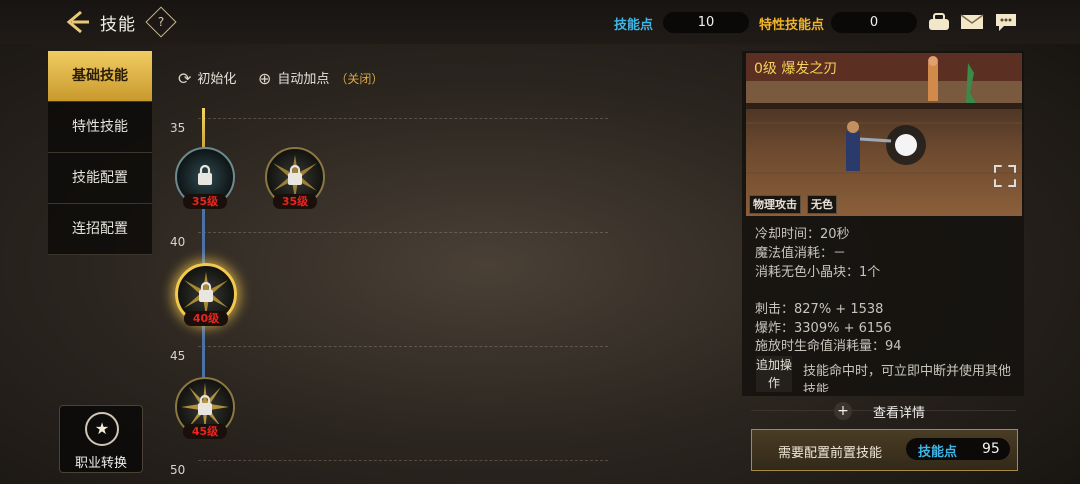 The image size is (1080, 484). I want to click on job-change-button: ★ 职业转换, so click(101, 439).